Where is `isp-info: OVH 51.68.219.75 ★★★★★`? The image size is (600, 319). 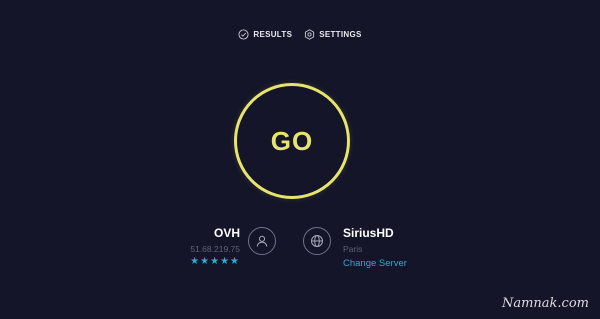
isp-info: OVH 51.68.219.75 ★★★★★ is located at coordinates (215, 247).